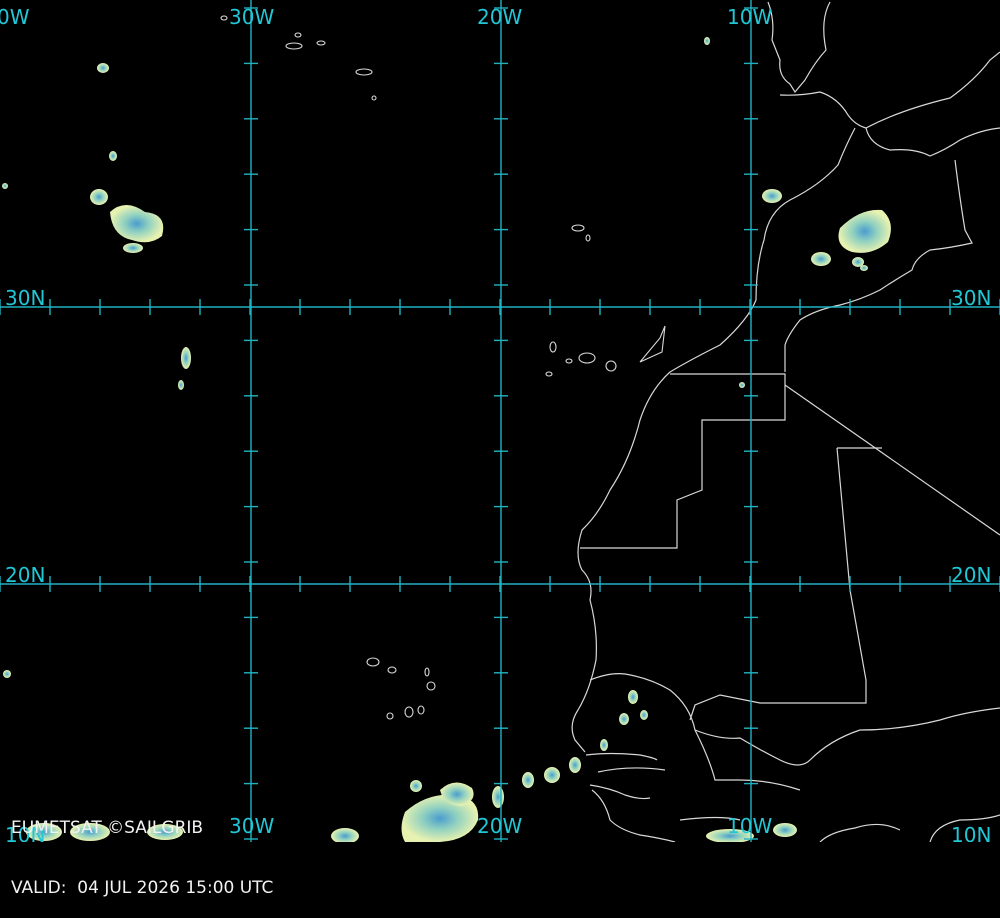 The image size is (1000, 918). Describe the element at coordinates (175, 888) in the screenshot. I see `valid-time: 04 JUL 2026 15:00 UTC` at that location.